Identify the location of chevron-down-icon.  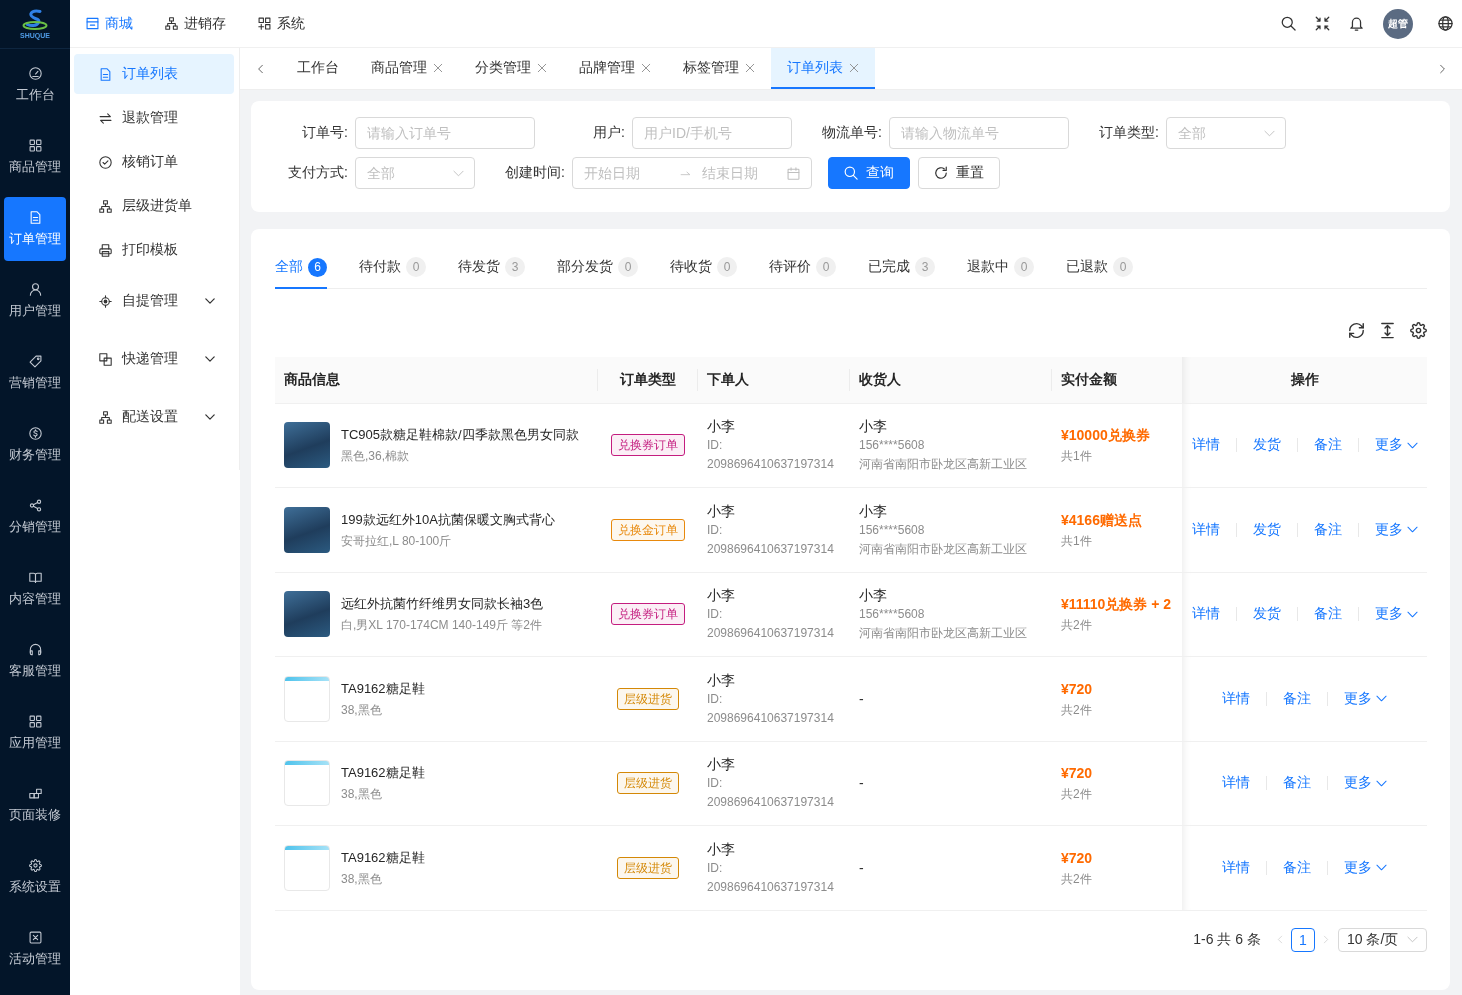
(1269, 133).